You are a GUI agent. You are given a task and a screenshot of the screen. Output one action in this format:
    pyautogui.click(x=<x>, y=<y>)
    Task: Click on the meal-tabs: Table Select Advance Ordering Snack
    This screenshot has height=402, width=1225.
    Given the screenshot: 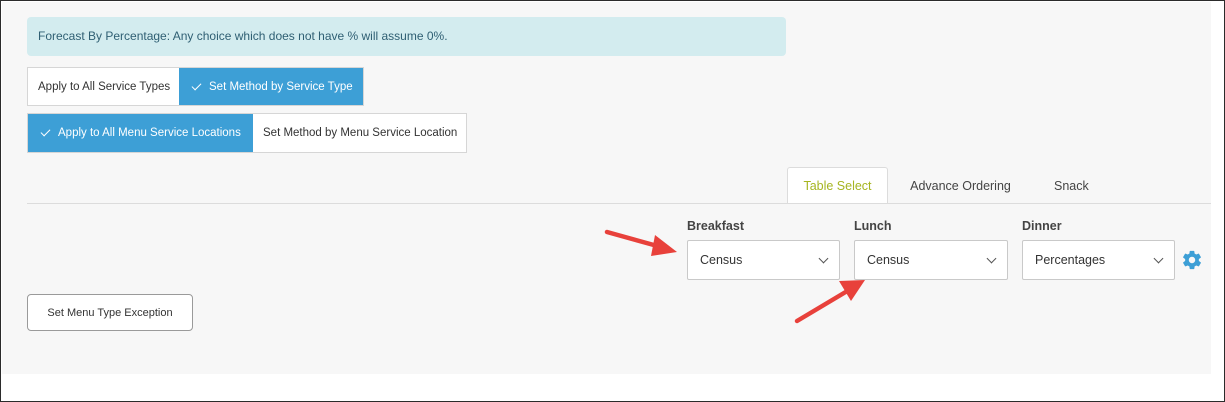 What is the action you would take?
    pyautogui.click(x=949, y=185)
    